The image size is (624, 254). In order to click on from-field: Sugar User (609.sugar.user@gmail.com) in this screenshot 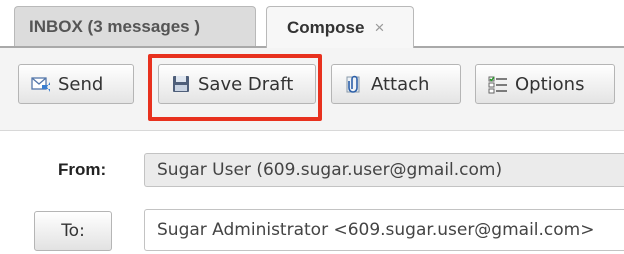, I will do `click(384, 170)`.